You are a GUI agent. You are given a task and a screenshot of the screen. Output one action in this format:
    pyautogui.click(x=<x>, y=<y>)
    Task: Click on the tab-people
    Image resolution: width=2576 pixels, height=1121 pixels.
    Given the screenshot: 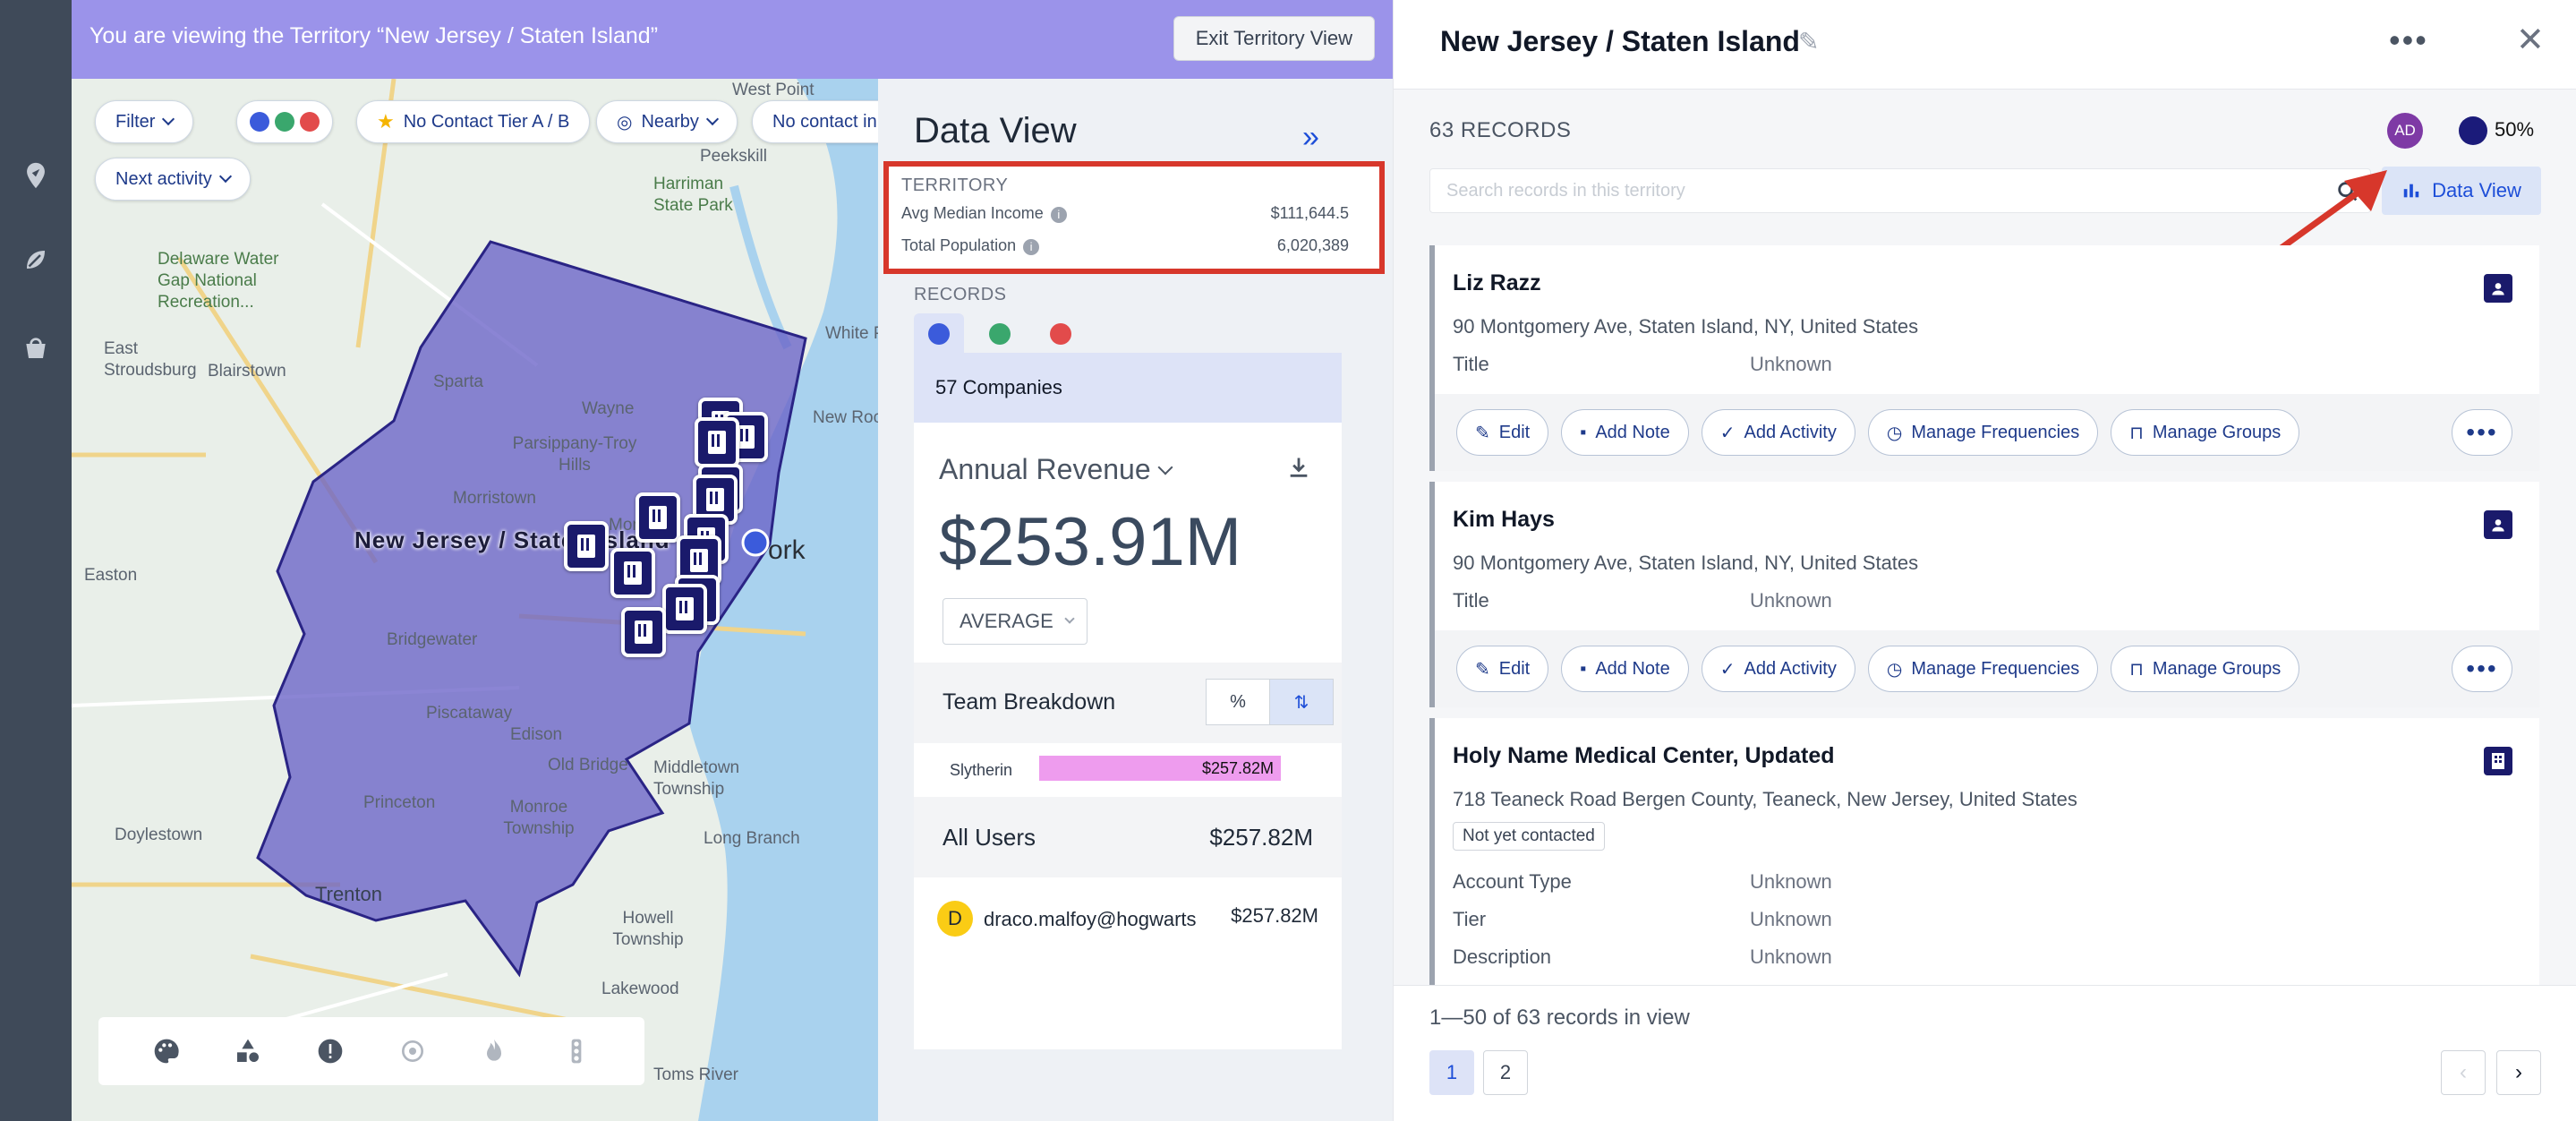 What is the action you would take?
    pyautogui.click(x=1000, y=334)
    